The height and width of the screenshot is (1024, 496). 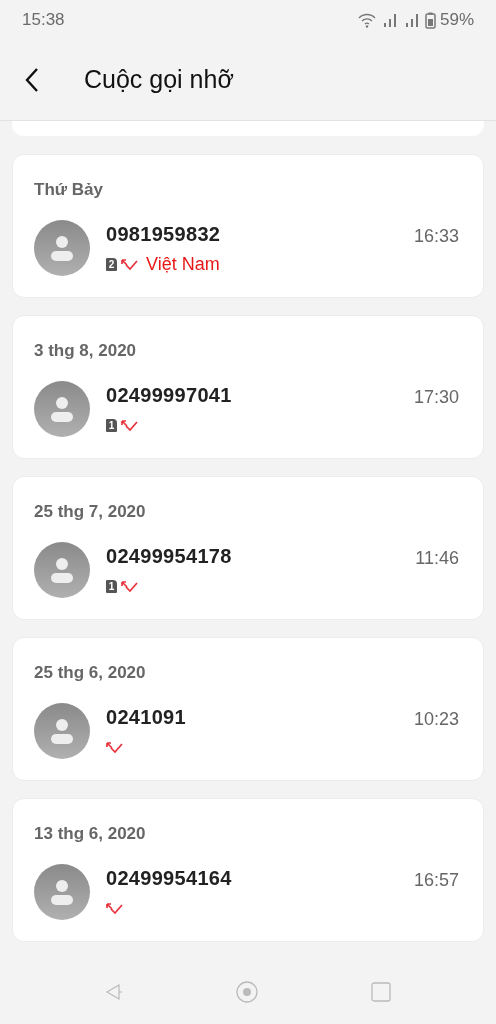 What do you see at coordinates (247, 992) in the screenshot?
I see `home-icon` at bounding box center [247, 992].